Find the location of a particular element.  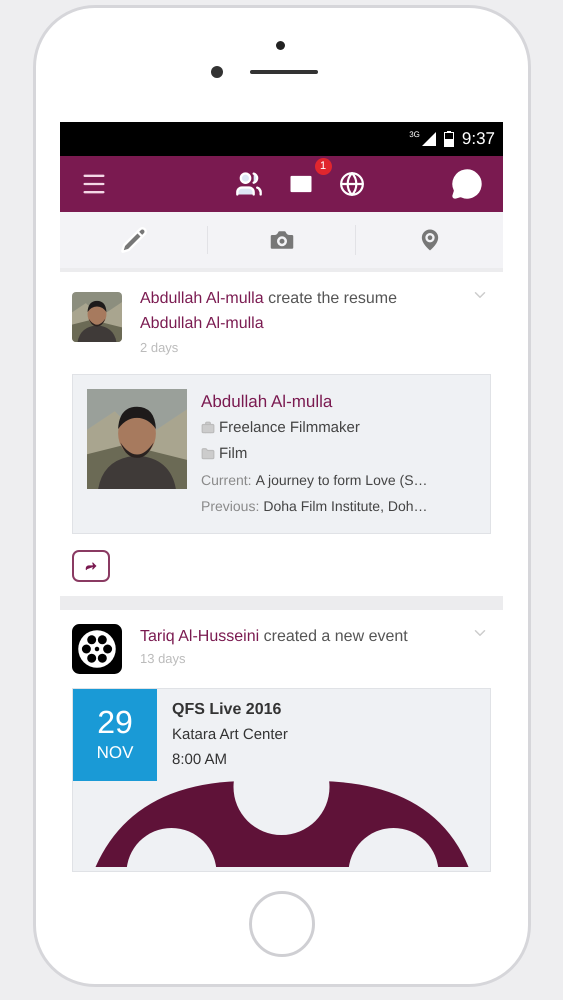

pencil-icon is located at coordinates (134, 240).